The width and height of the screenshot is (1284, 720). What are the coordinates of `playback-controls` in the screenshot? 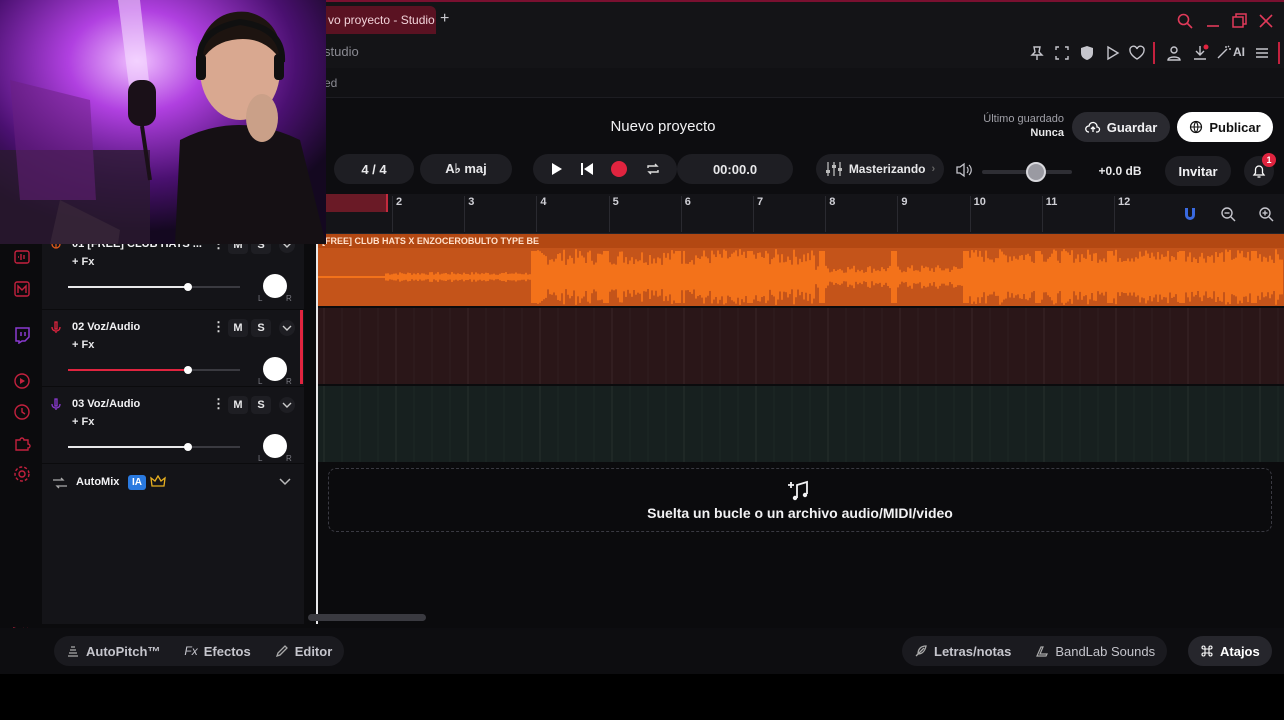 It's located at (605, 169).